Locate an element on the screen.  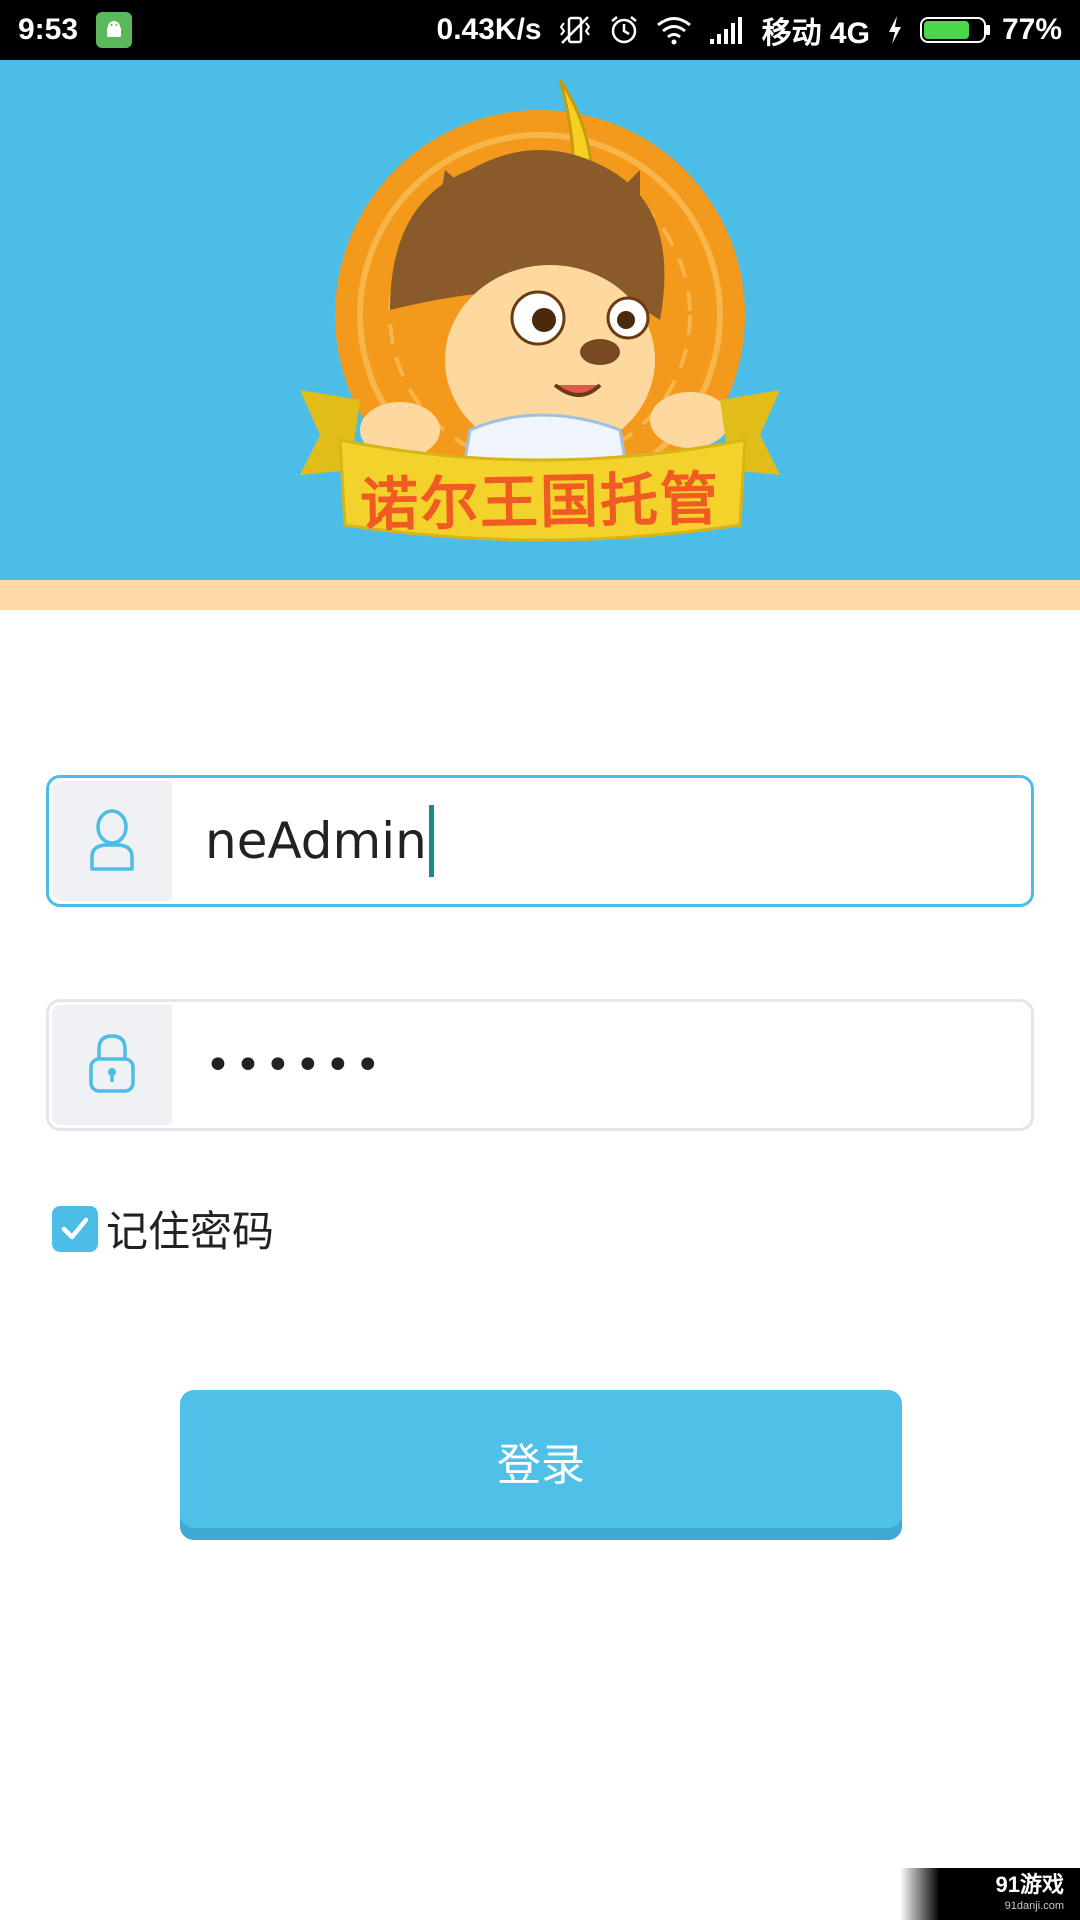
lock-icon-box is located at coordinates (112, 1065).